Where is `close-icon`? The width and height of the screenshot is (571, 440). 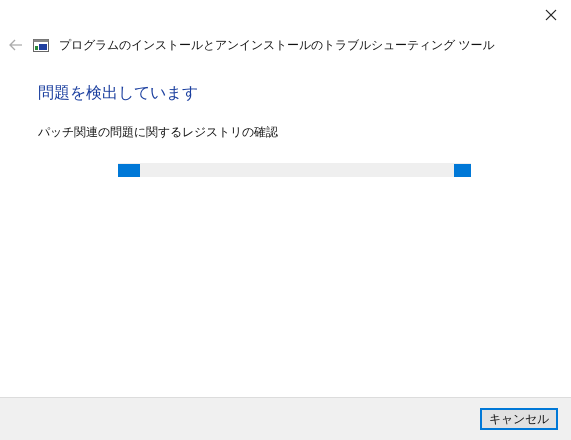 close-icon is located at coordinates (551, 15).